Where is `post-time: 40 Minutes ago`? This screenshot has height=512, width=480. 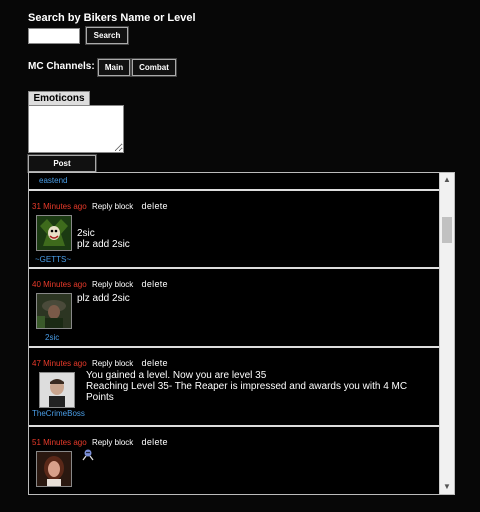
post-time: 40 Minutes ago is located at coordinates (59, 284).